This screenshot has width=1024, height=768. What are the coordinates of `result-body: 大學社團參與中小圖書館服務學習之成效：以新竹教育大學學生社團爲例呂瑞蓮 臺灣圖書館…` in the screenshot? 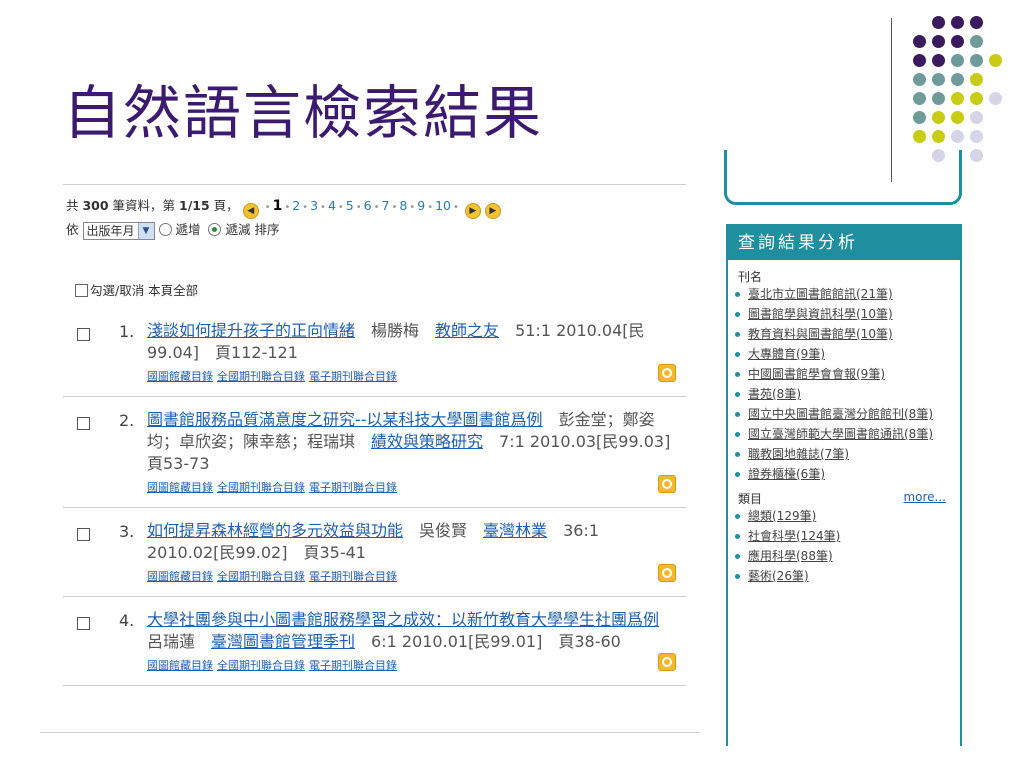 It's located at (413, 643).